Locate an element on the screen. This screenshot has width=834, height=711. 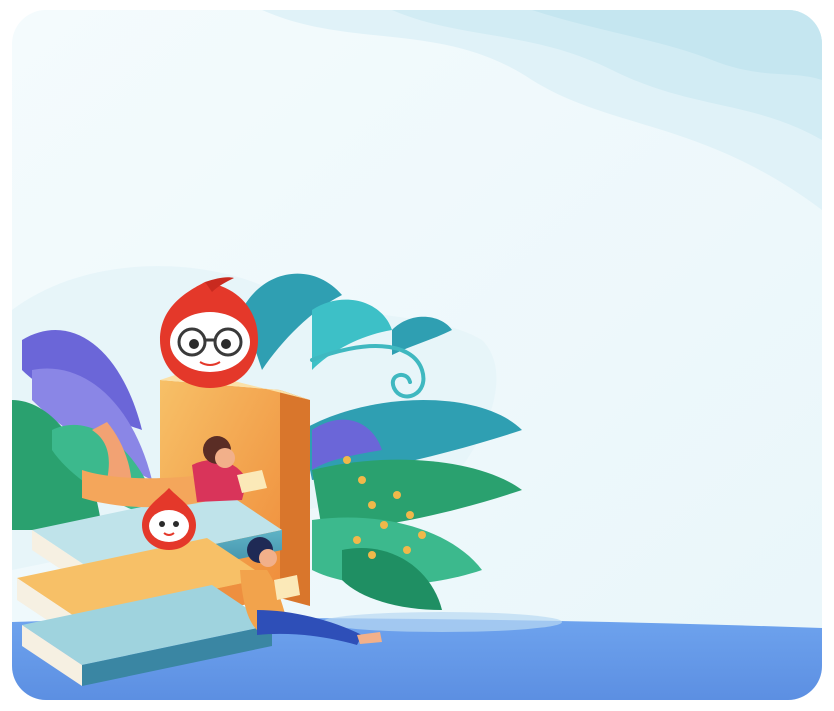
ground-shadow is located at coordinates (442, 622).